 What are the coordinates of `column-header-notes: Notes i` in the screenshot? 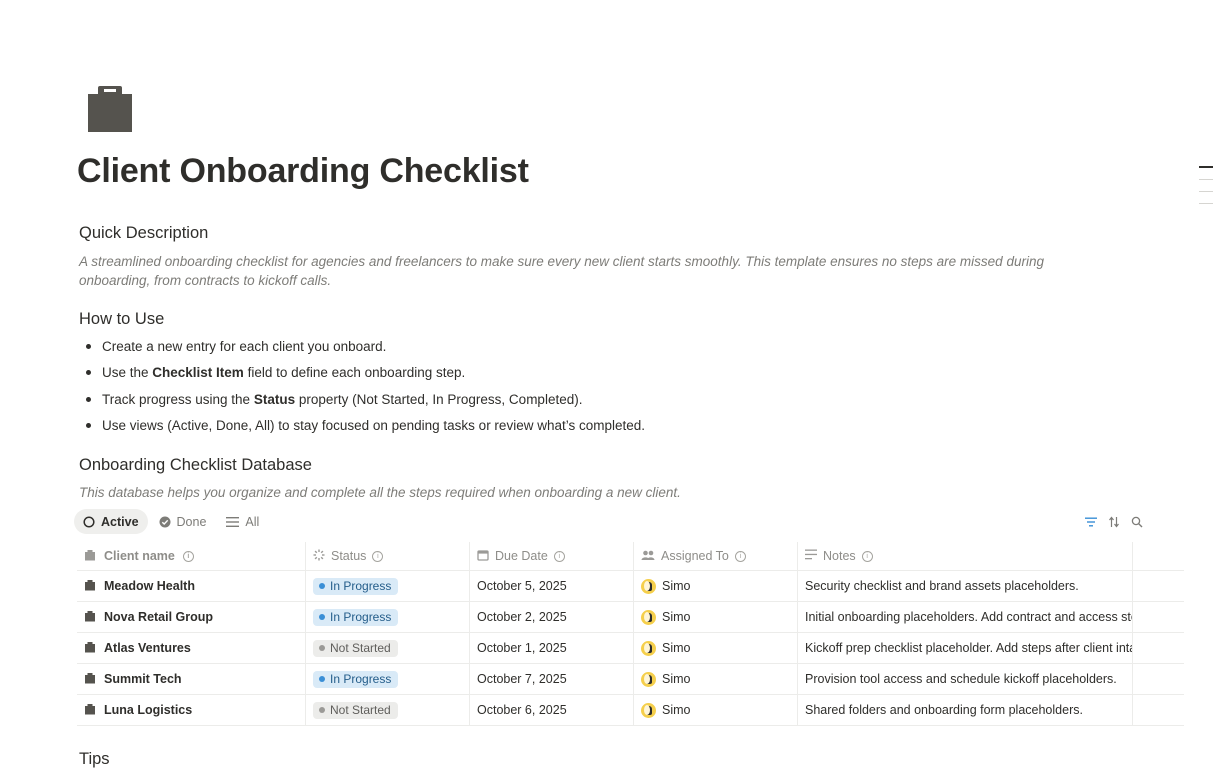 It's located at (965, 556).